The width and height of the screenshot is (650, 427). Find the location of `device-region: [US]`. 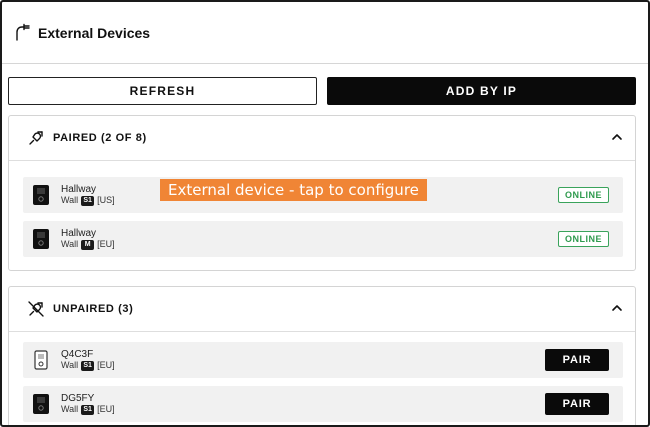

device-region: [US] is located at coordinates (106, 200).